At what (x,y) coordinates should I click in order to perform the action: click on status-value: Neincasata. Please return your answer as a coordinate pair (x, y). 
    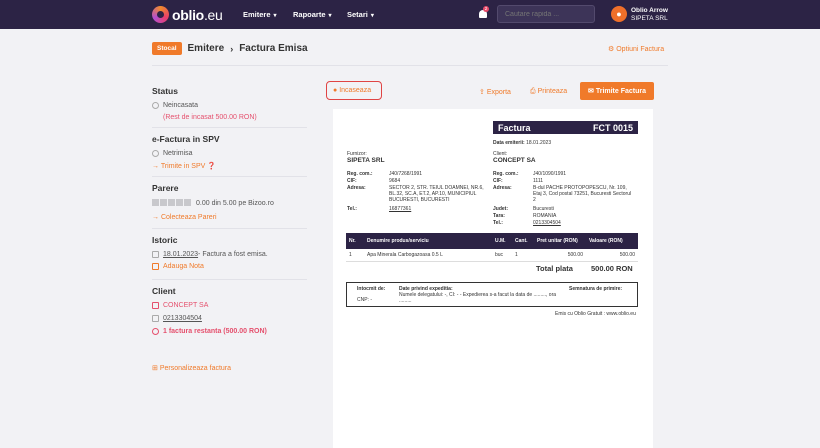
    Looking at the image, I should click on (181, 105).